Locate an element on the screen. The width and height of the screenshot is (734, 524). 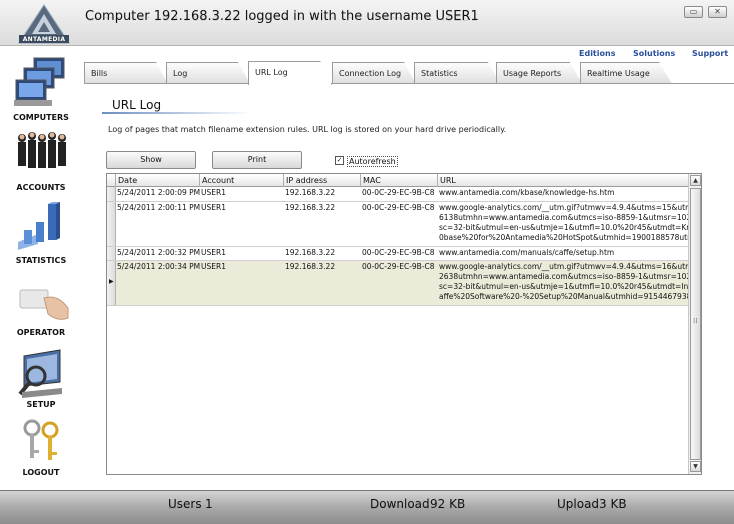
sidebar-item-setup: SETUP is located at coordinates (41, 383).